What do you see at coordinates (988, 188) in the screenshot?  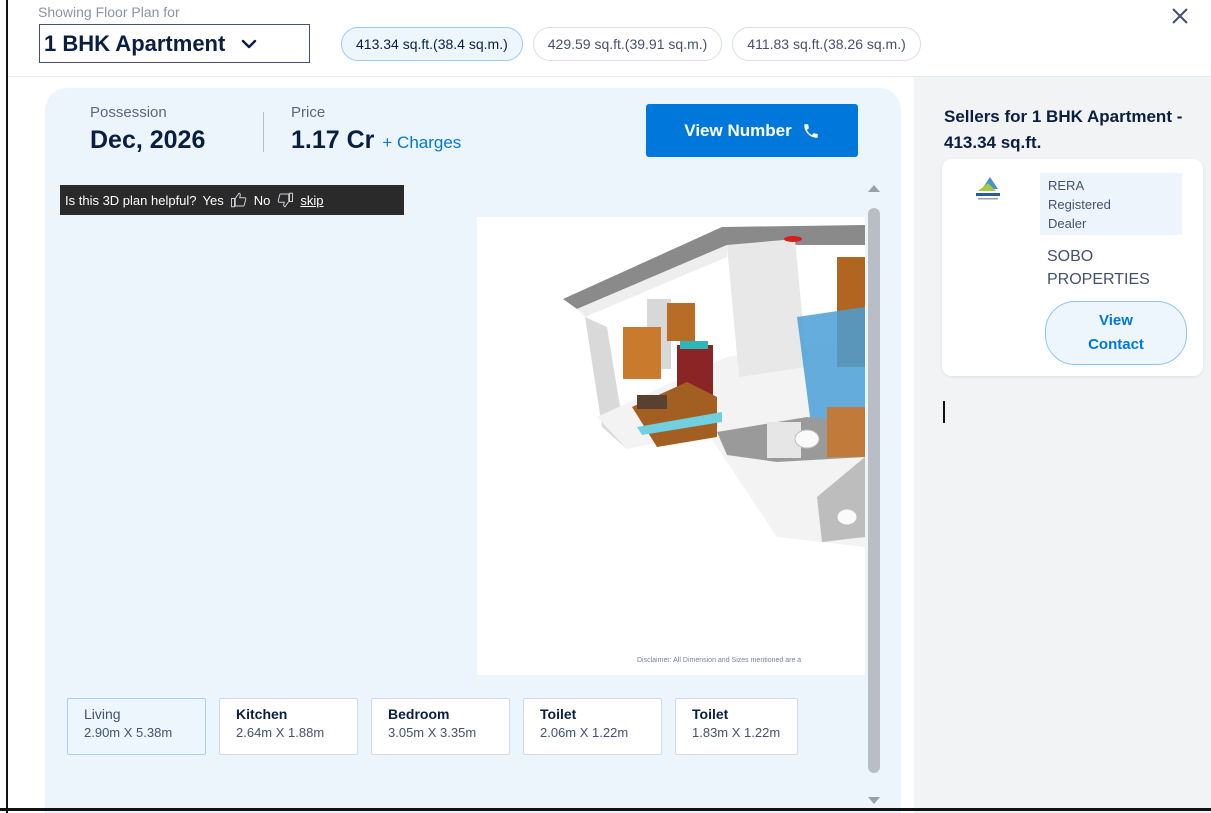 I see `seller-logo-icon` at bounding box center [988, 188].